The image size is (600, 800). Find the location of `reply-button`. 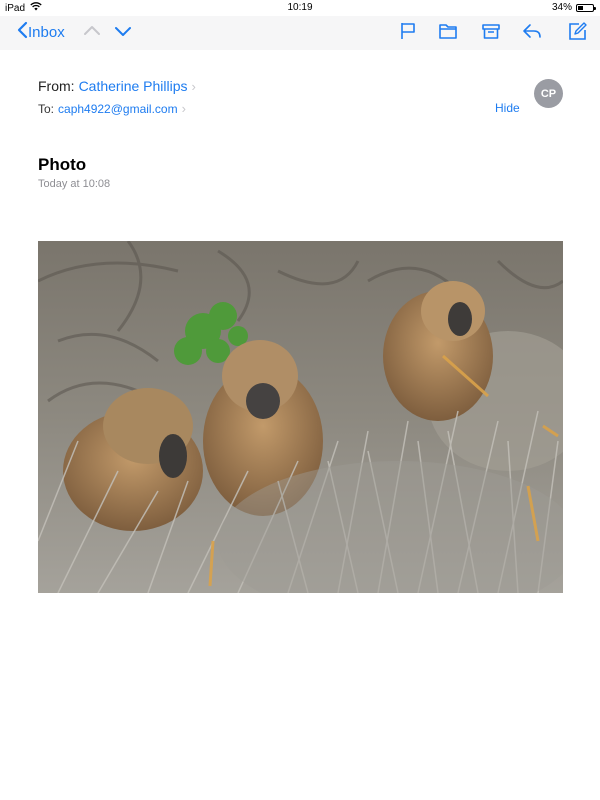

reply-button is located at coordinates (532, 33).